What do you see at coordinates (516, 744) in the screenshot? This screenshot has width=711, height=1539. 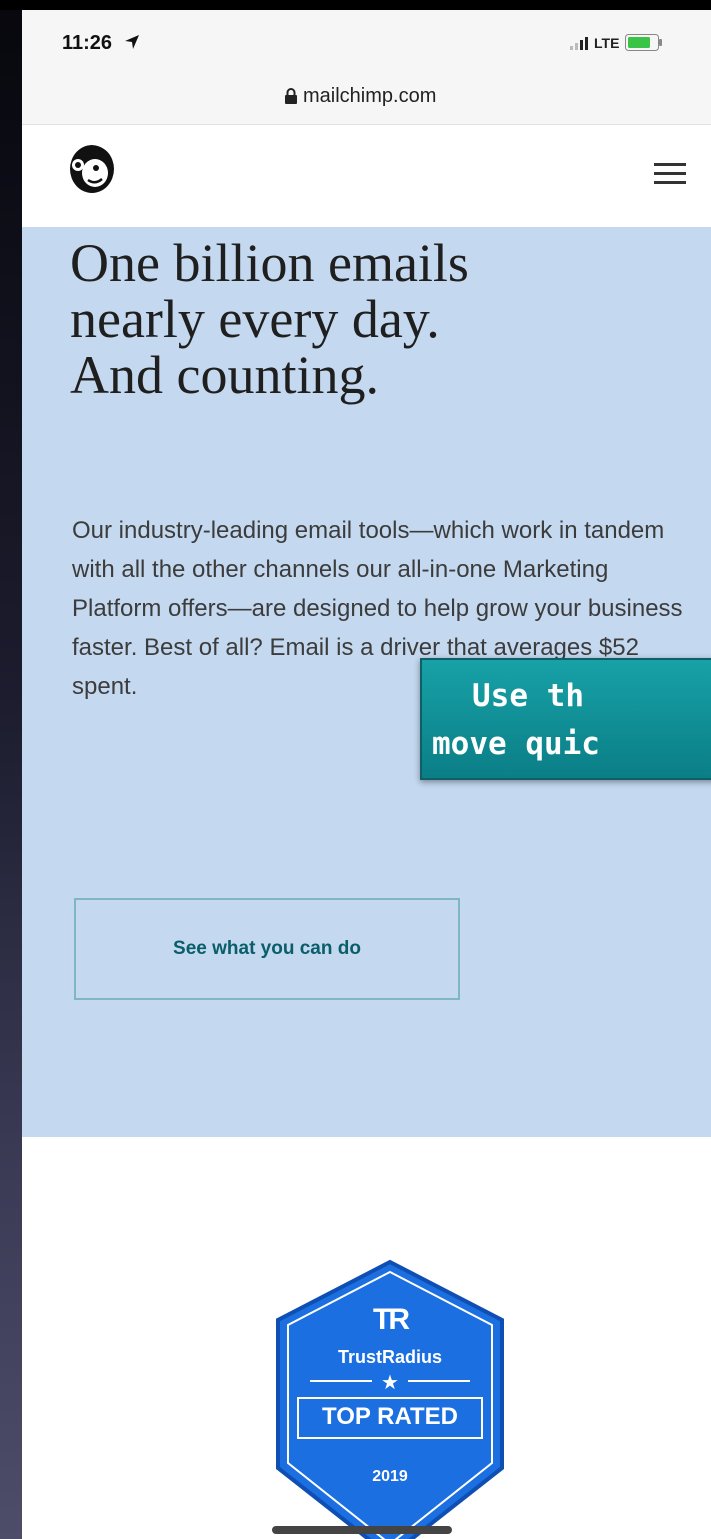 I see `tip-text-line-2: move quic` at bounding box center [516, 744].